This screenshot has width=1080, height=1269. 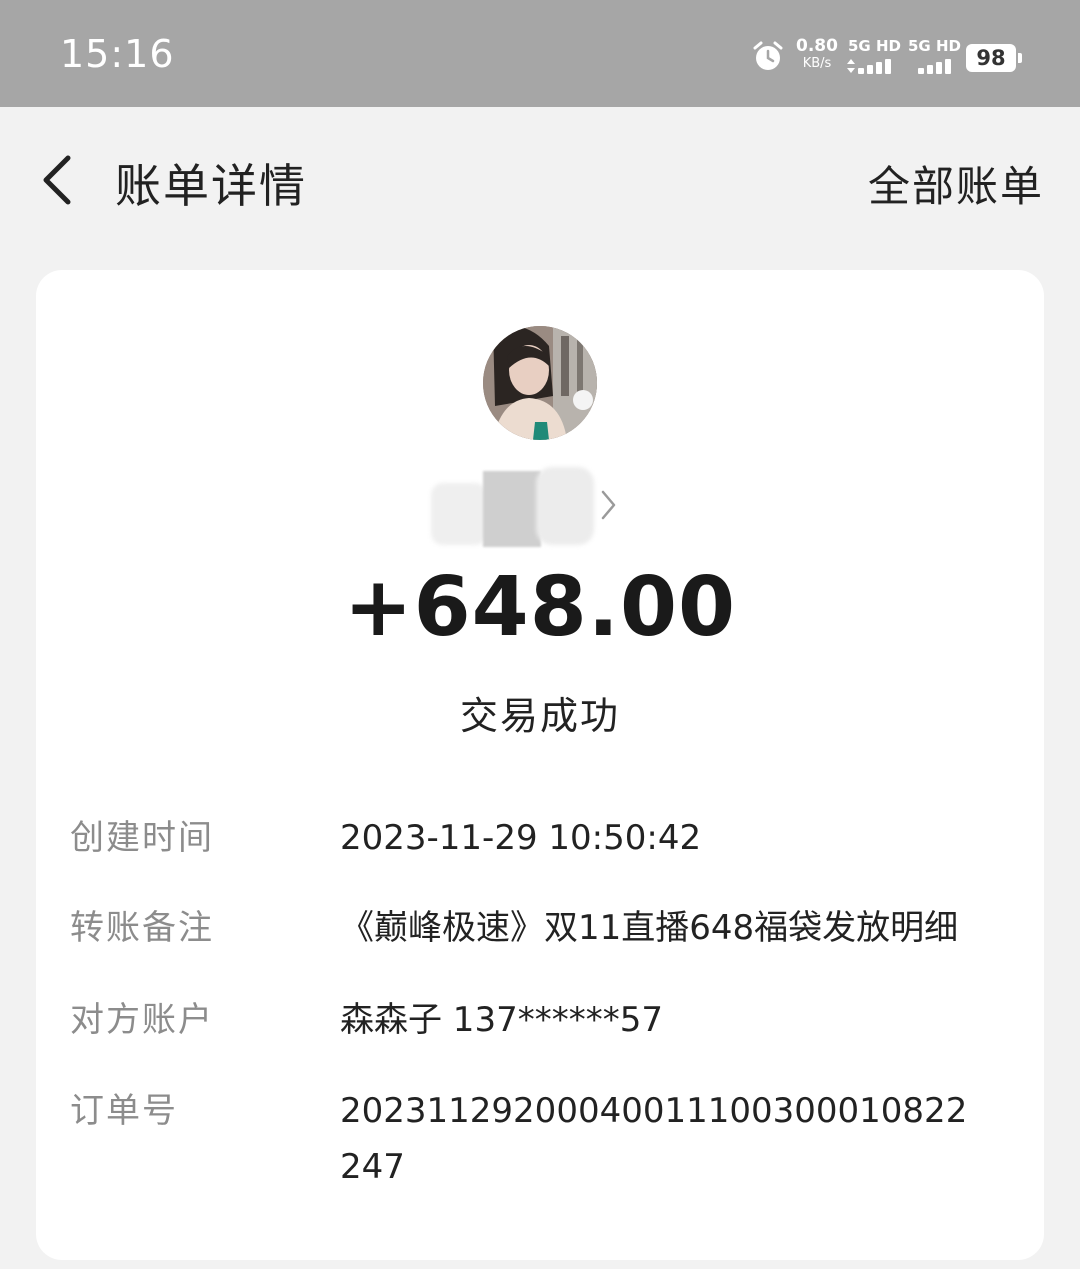 I want to click on detail-label: 订单号, so click(x=124, y=1111).